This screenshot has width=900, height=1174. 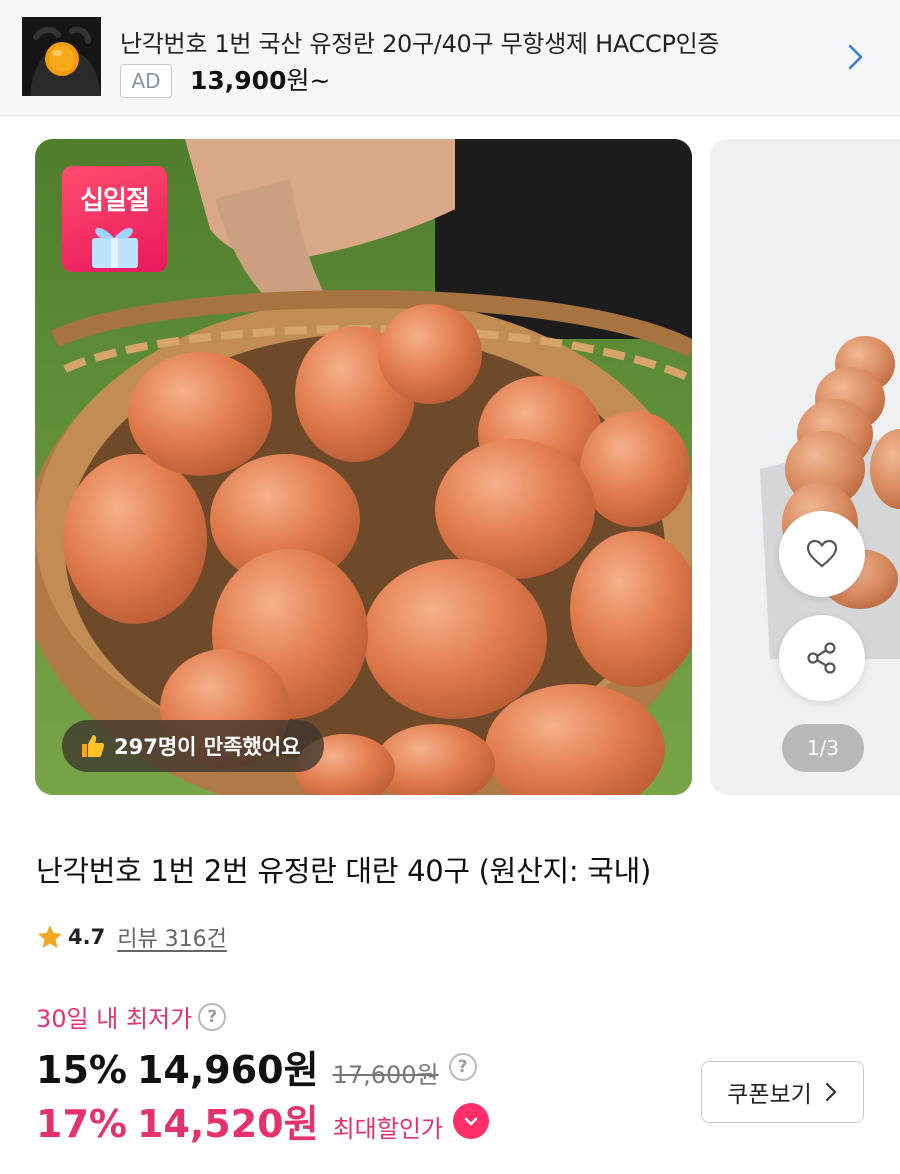 What do you see at coordinates (419, 41) in the screenshot?
I see `ad-title: 난각번호 1번 국산 유정란 20구/40구 무항생제 HACCP인증` at bounding box center [419, 41].